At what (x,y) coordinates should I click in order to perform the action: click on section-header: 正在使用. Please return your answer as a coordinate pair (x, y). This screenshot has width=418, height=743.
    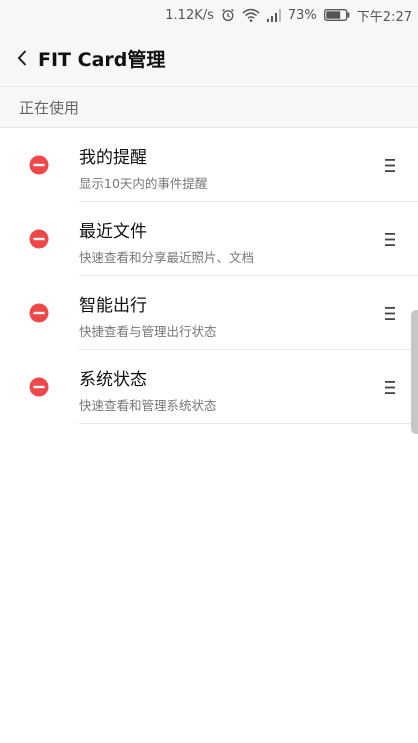
    Looking at the image, I should click on (209, 107).